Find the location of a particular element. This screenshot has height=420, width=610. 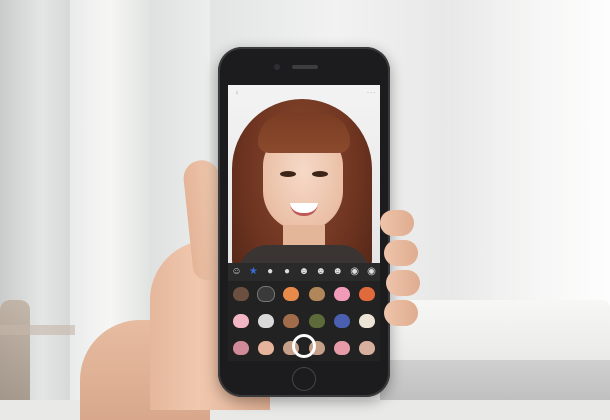

star-icon: ★ is located at coordinates (253, 272).